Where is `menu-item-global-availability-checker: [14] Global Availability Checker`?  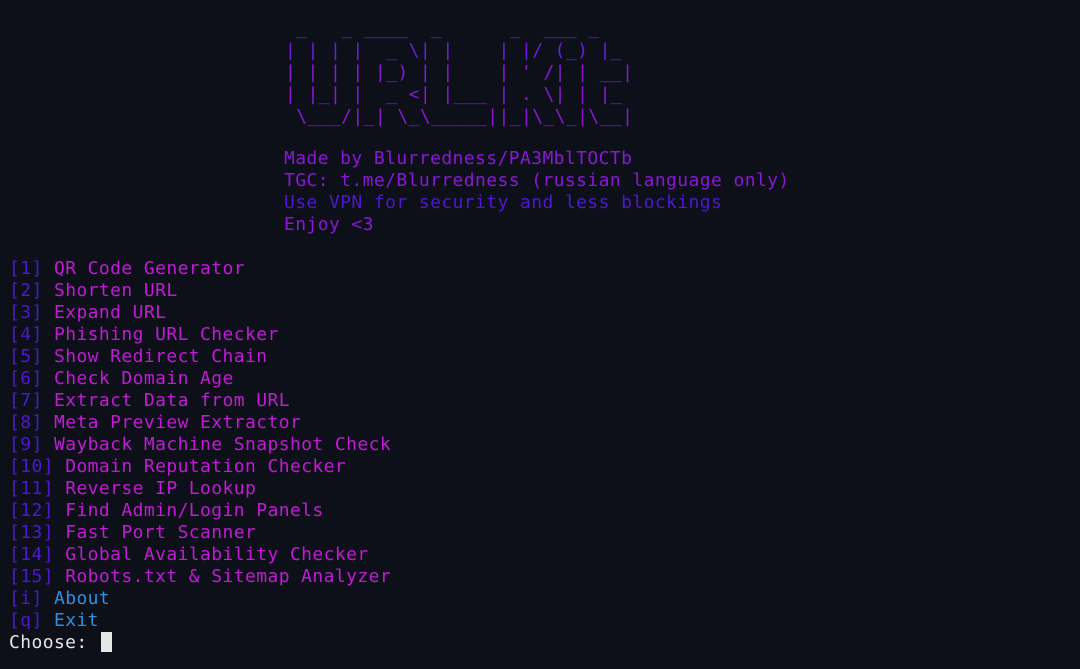
menu-item-global-availability-checker: [14] Global Availability Checker is located at coordinates (189, 555).